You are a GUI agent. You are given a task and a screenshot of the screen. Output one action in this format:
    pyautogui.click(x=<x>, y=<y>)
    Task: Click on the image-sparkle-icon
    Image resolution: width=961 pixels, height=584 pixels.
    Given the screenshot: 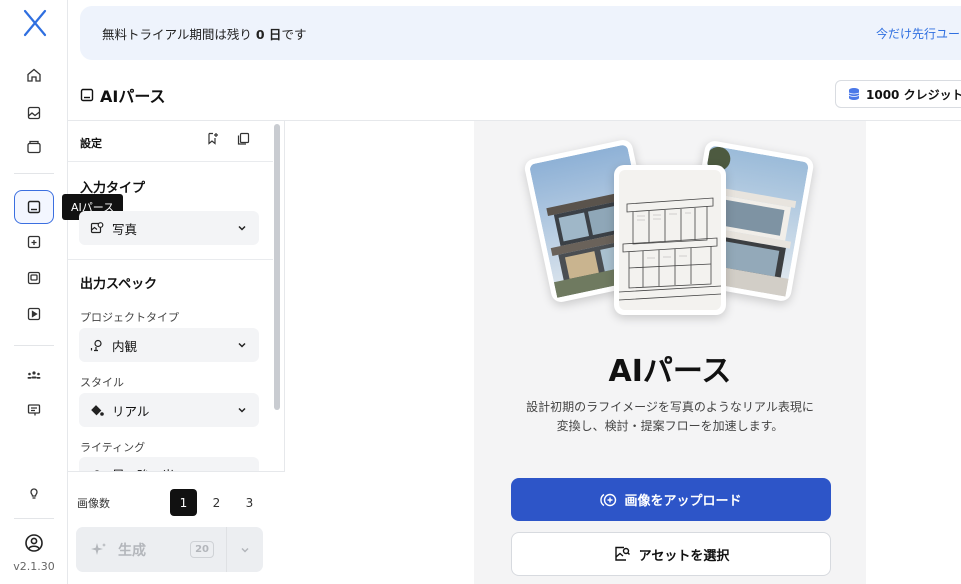 What is the action you would take?
    pyautogui.click(x=34, y=242)
    